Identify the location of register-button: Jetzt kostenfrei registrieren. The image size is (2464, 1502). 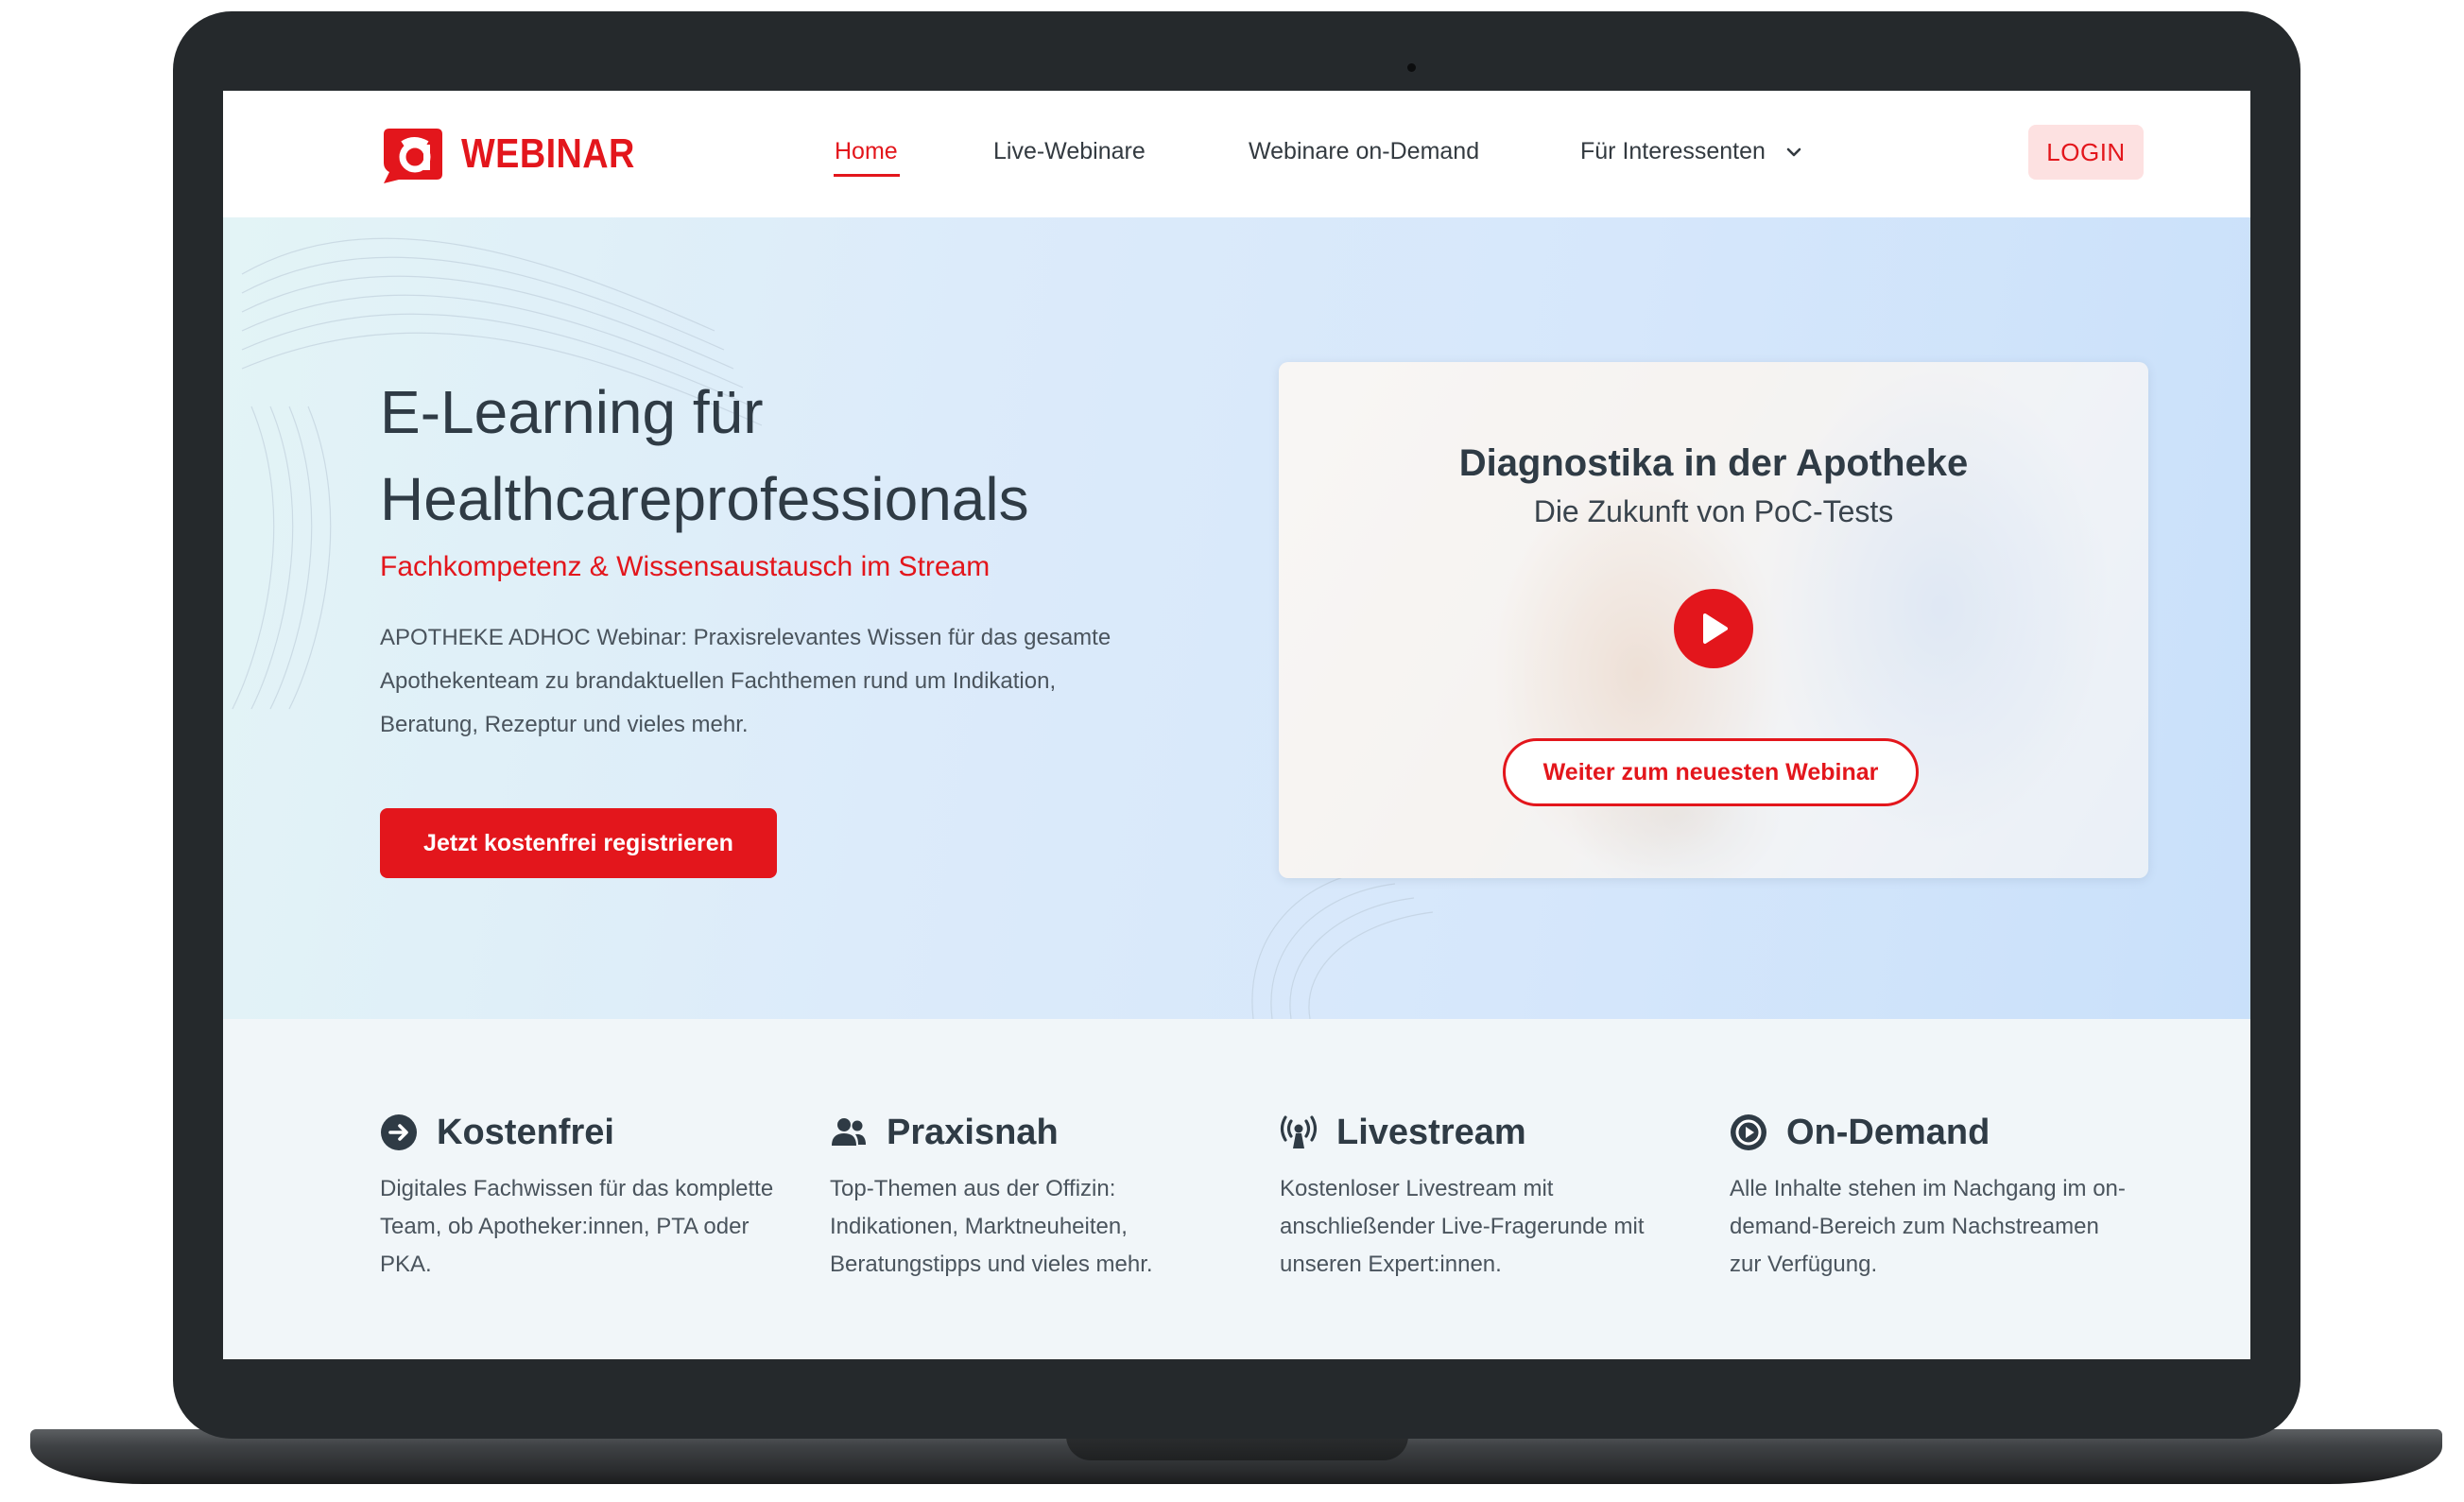
(578, 843).